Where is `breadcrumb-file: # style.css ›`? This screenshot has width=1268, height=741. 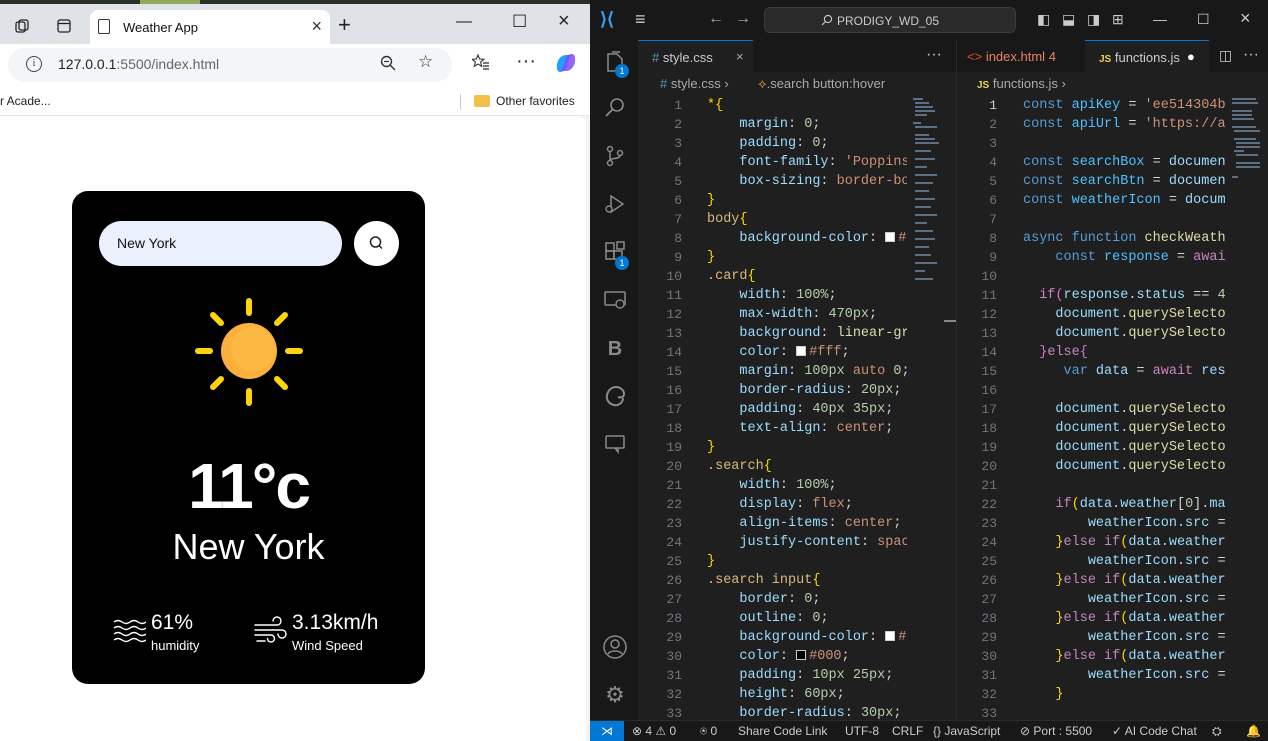 breadcrumb-file: # style.css › is located at coordinates (694, 83).